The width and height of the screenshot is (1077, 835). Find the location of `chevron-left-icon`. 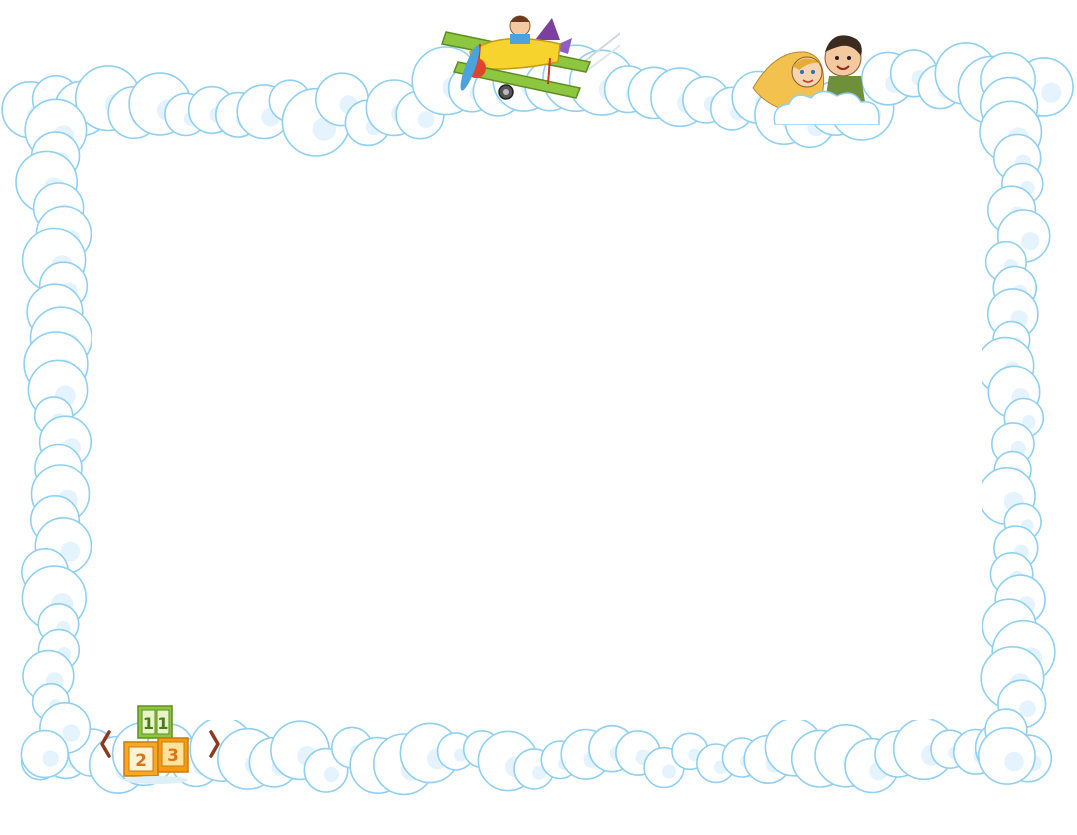

chevron-left-icon is located at coordinates (105, 744).